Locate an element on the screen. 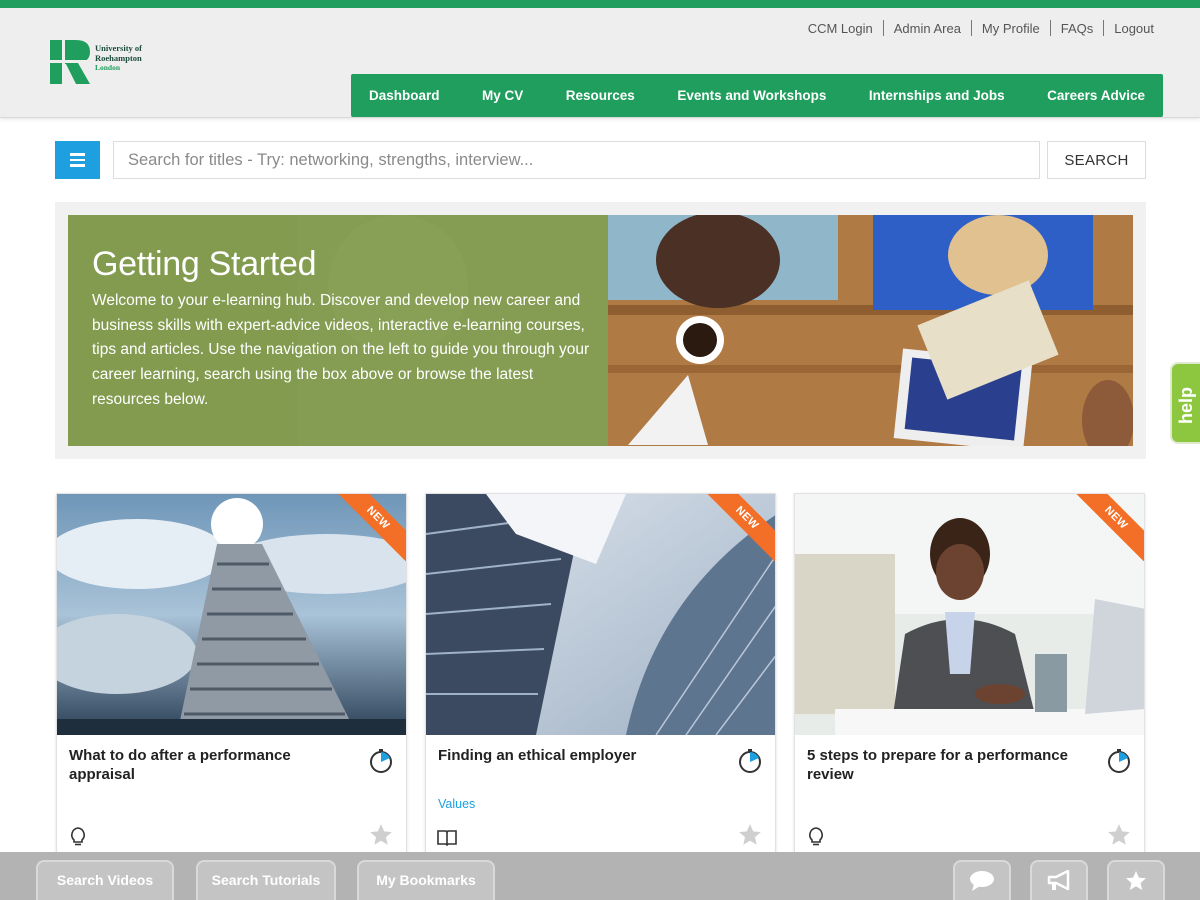  search-tutorials-button: Search Tutorials is located at coordinates (266, 880).